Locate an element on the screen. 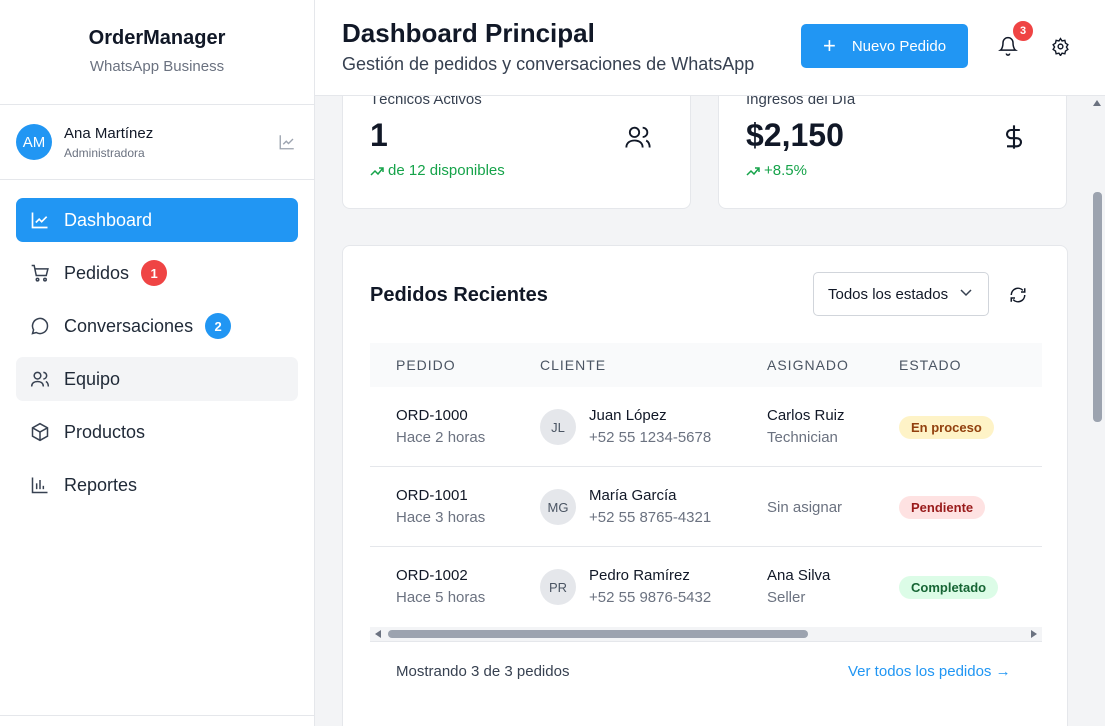 Image resolution: width=1105 pixels, height=726 pixels. view-all-orders-link: Ver todos los pedidos → is located at coordinates (929, 671).